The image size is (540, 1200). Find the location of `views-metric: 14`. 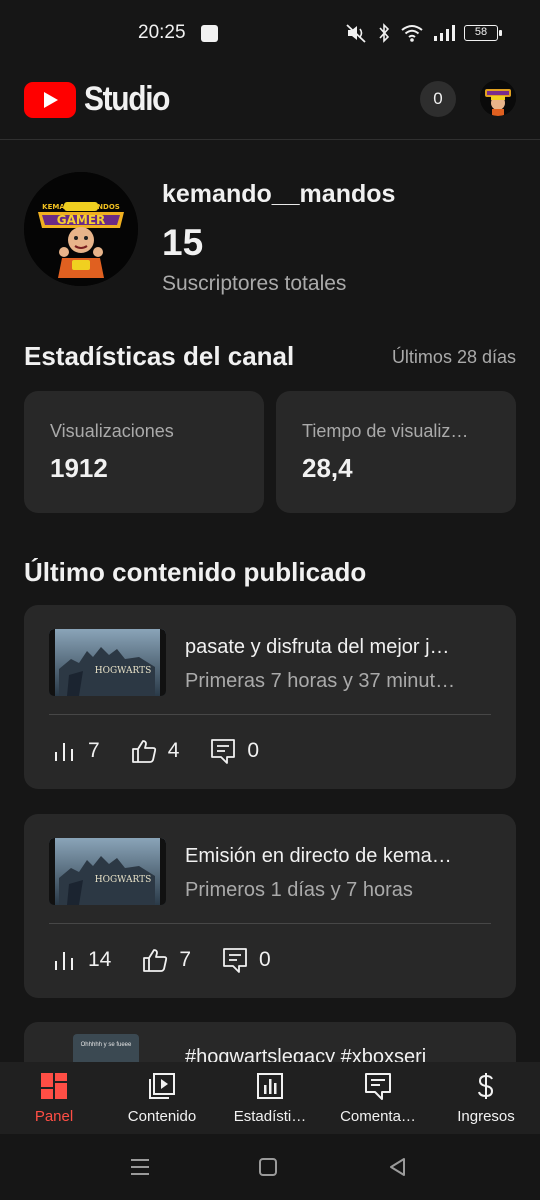

views-metric: 14 is located at coordinates (81, 960).